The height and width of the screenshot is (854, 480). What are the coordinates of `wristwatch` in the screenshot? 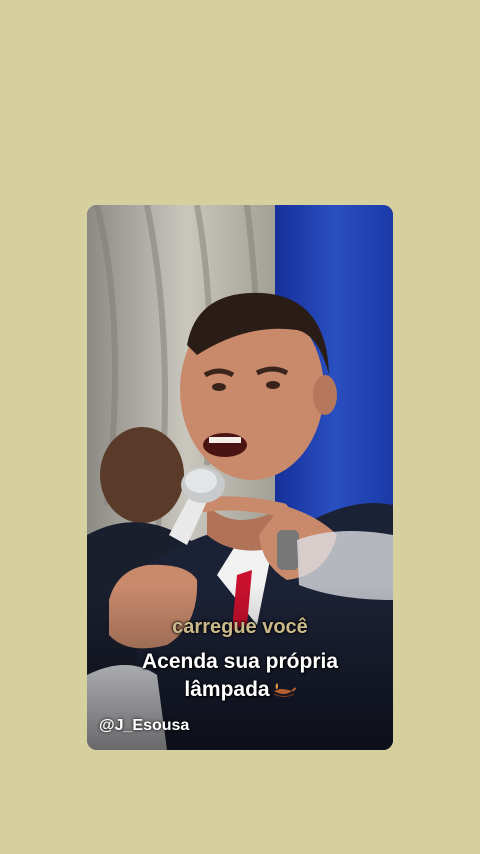 It's located at (288, 550).